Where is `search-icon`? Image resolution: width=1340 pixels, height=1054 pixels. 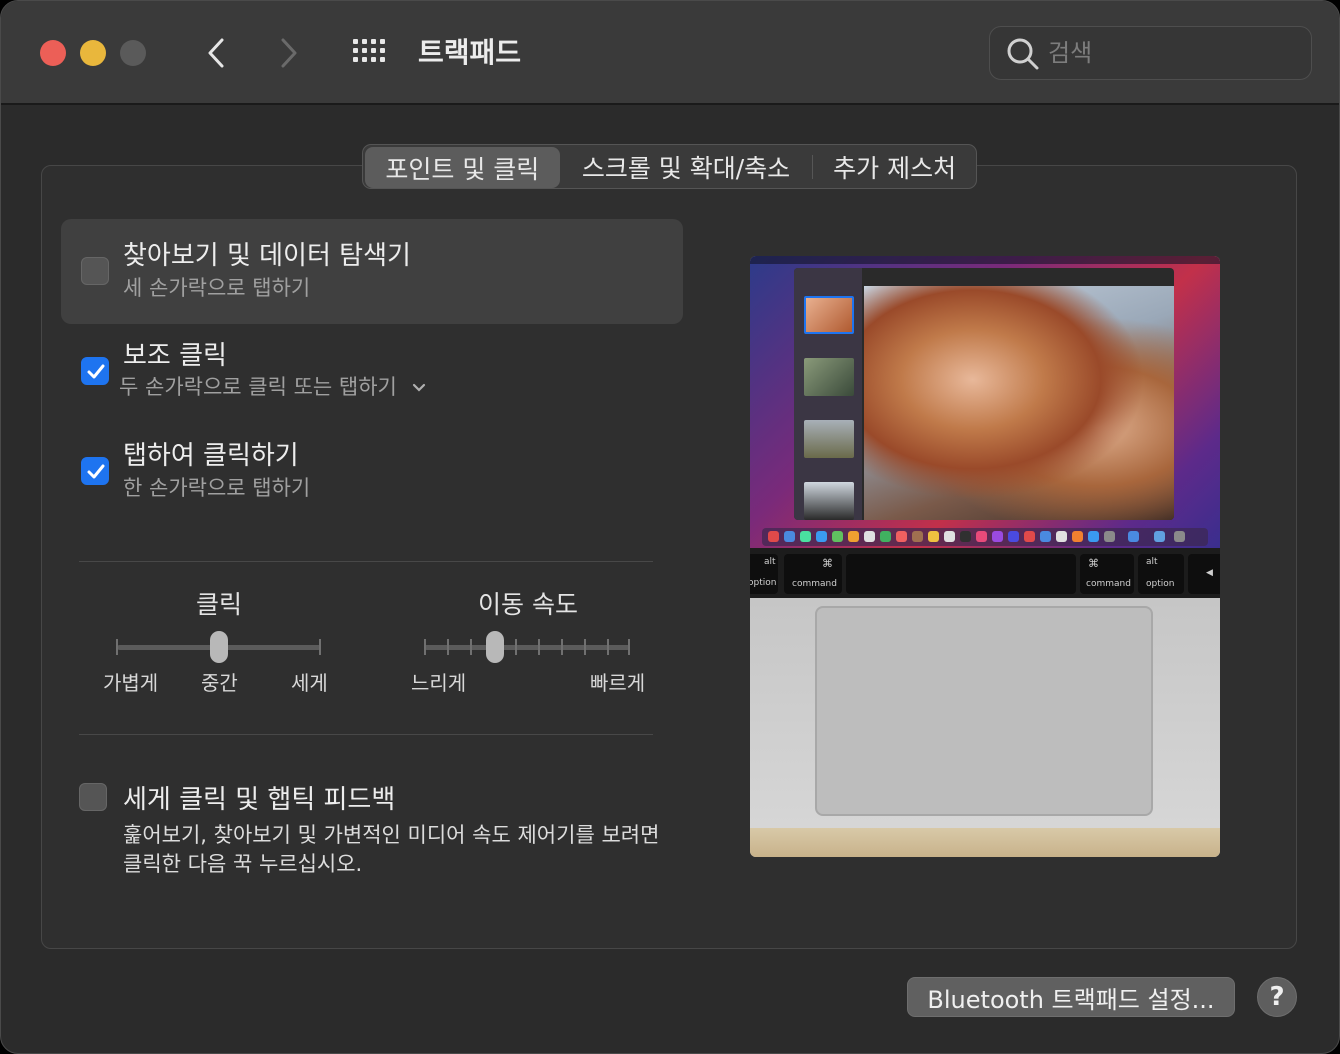 search-icon is located at coordinates (1023, 54).